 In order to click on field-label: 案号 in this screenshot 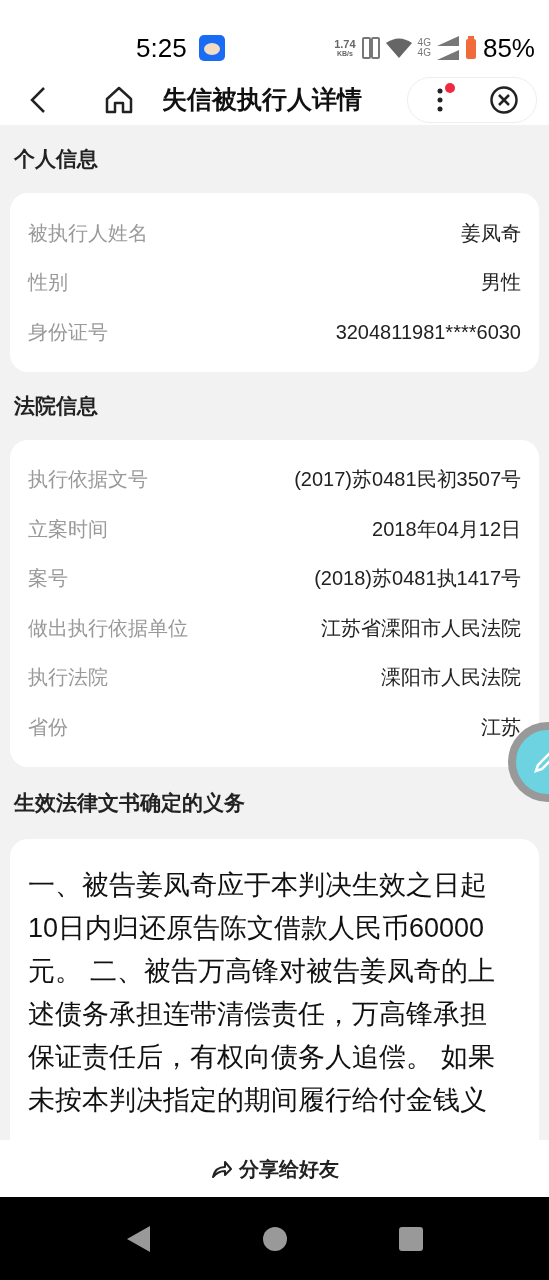, I will do `click(48, 579)`.